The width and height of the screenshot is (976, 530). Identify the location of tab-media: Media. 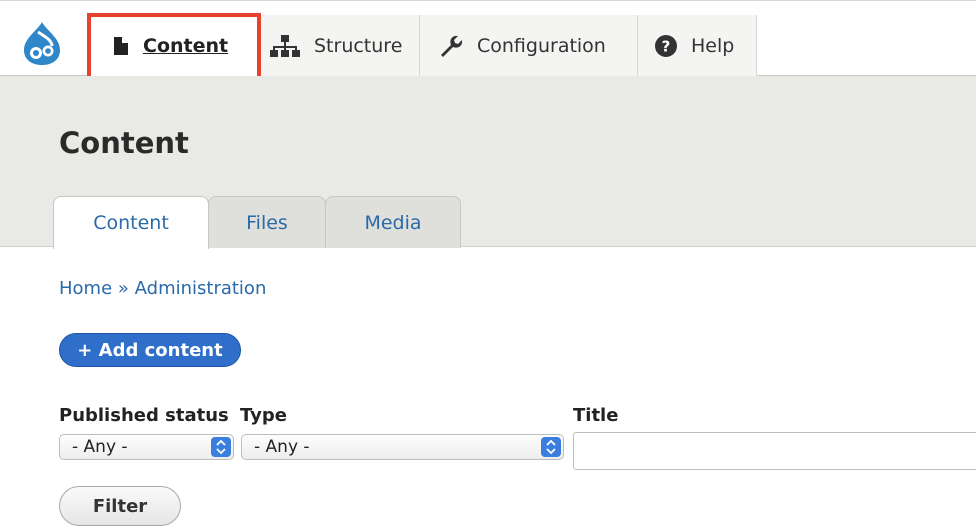
(393, 222).